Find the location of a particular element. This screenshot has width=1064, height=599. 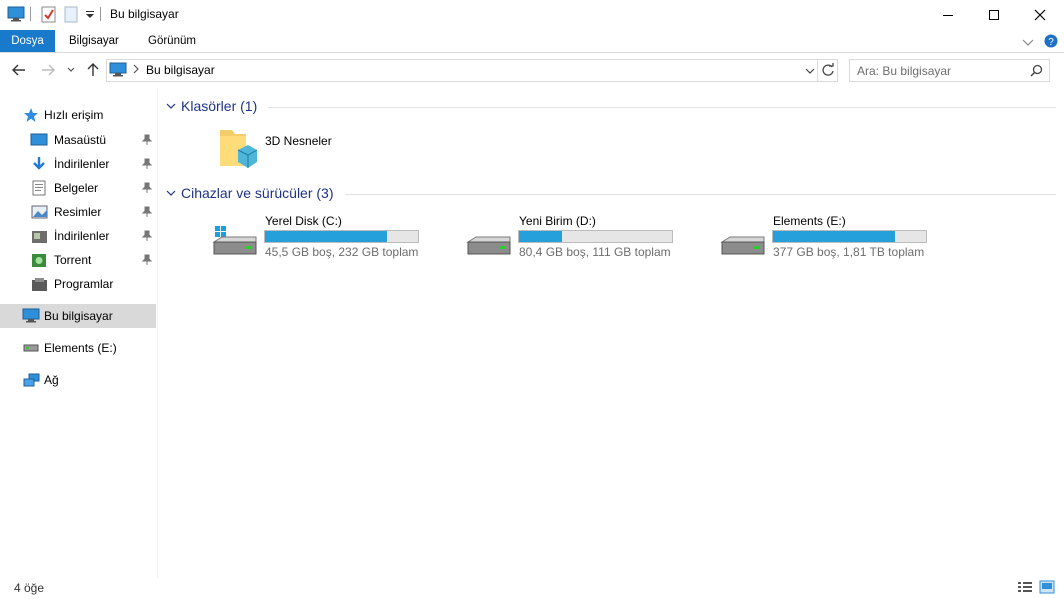

search-box: Ara: Bu bilgisayar is located at coordinates (949, 70).